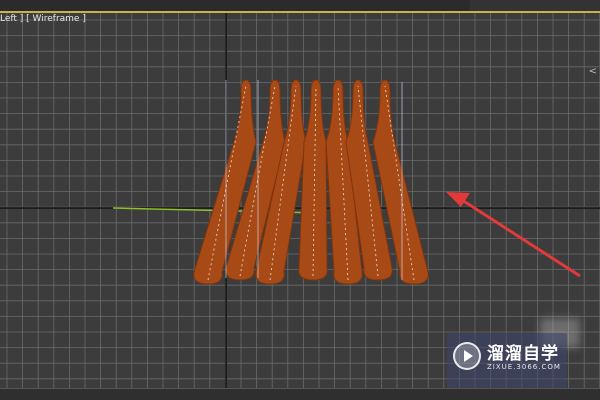  Describe the element at coordinates (524, 367) in the screenshot. I see `watermark-url: ZIXUE.3066.COM` at that location.